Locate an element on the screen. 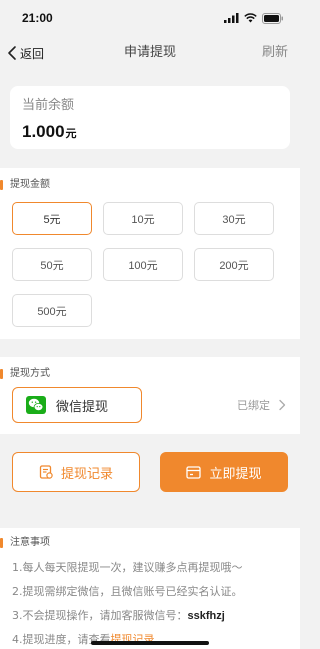  method-section-title: 提现方式 is located at coordinates (150, 374).